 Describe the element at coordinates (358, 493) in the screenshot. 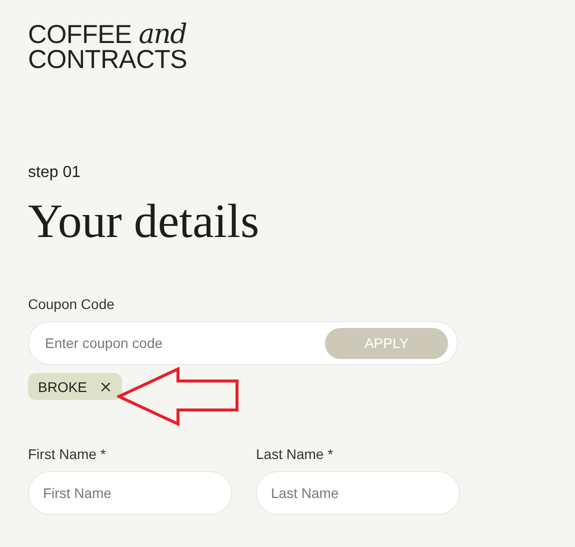

I see `text-field: Last Name` at that location.